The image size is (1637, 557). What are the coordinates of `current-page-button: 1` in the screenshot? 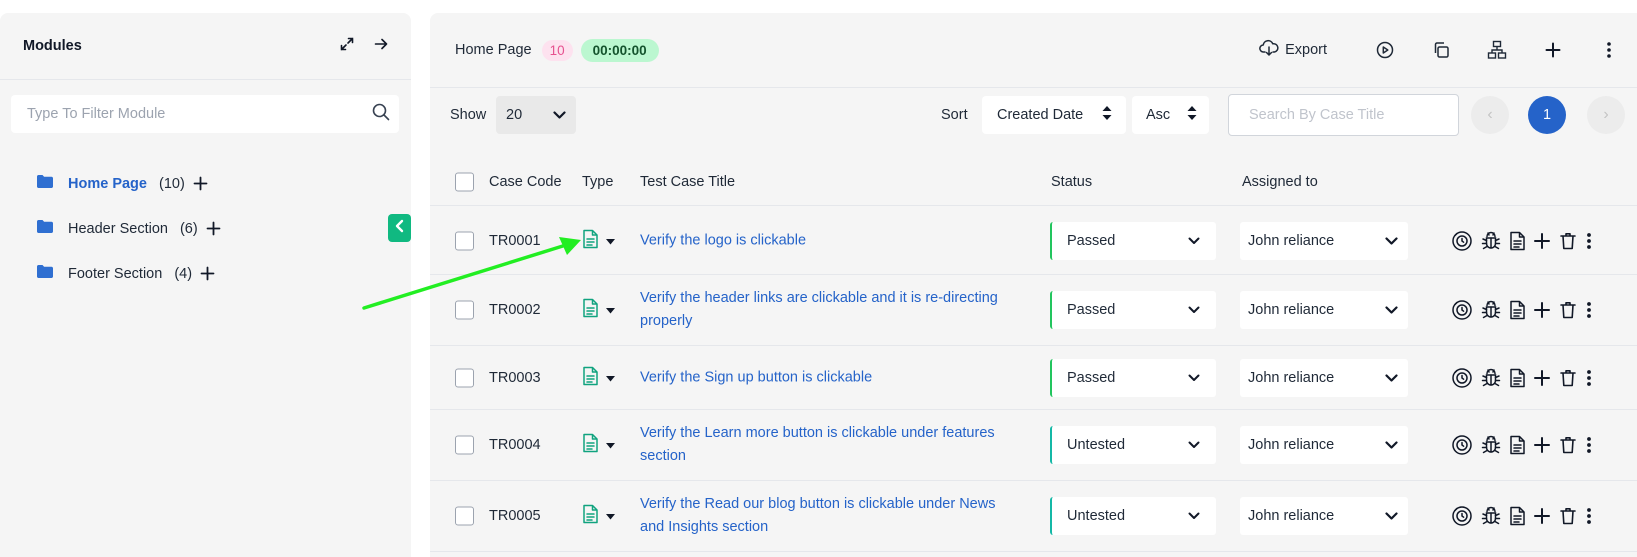 It's located at (1547, 115).